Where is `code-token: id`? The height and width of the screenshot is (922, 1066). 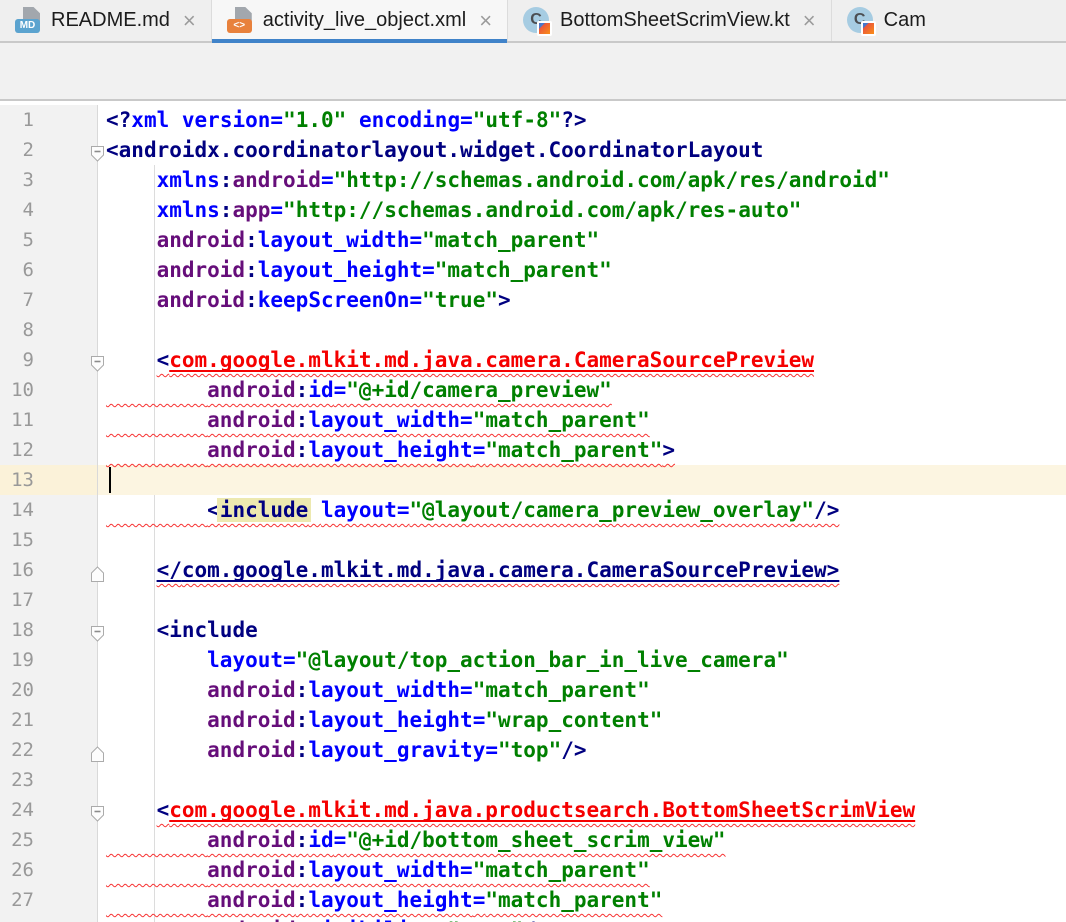 code-token: id is located at coordinates (321, 390).